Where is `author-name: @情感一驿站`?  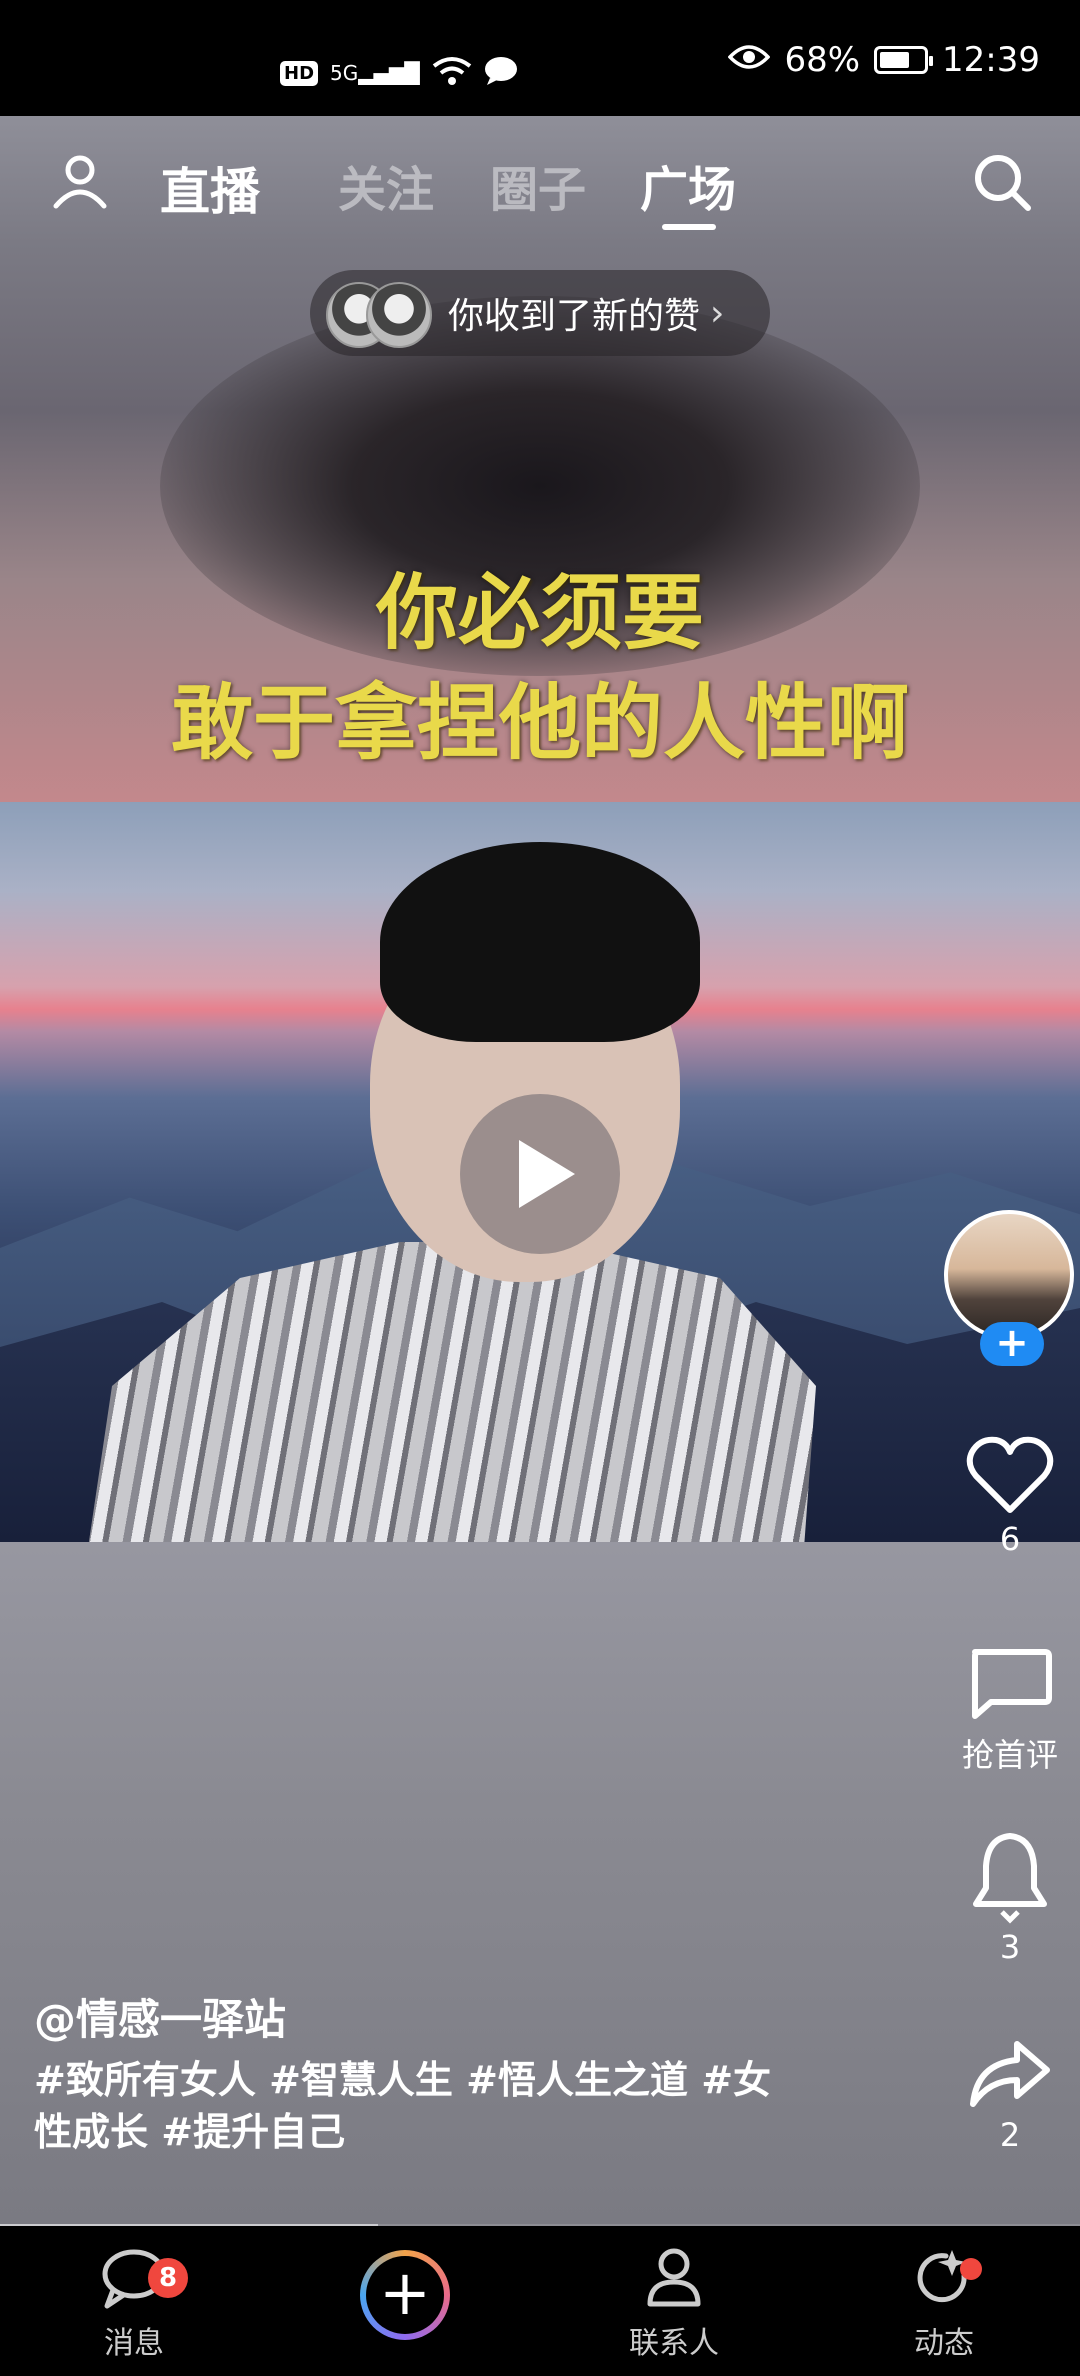 author-name: @情感一驿站 is located at coordinates (160, 2016).